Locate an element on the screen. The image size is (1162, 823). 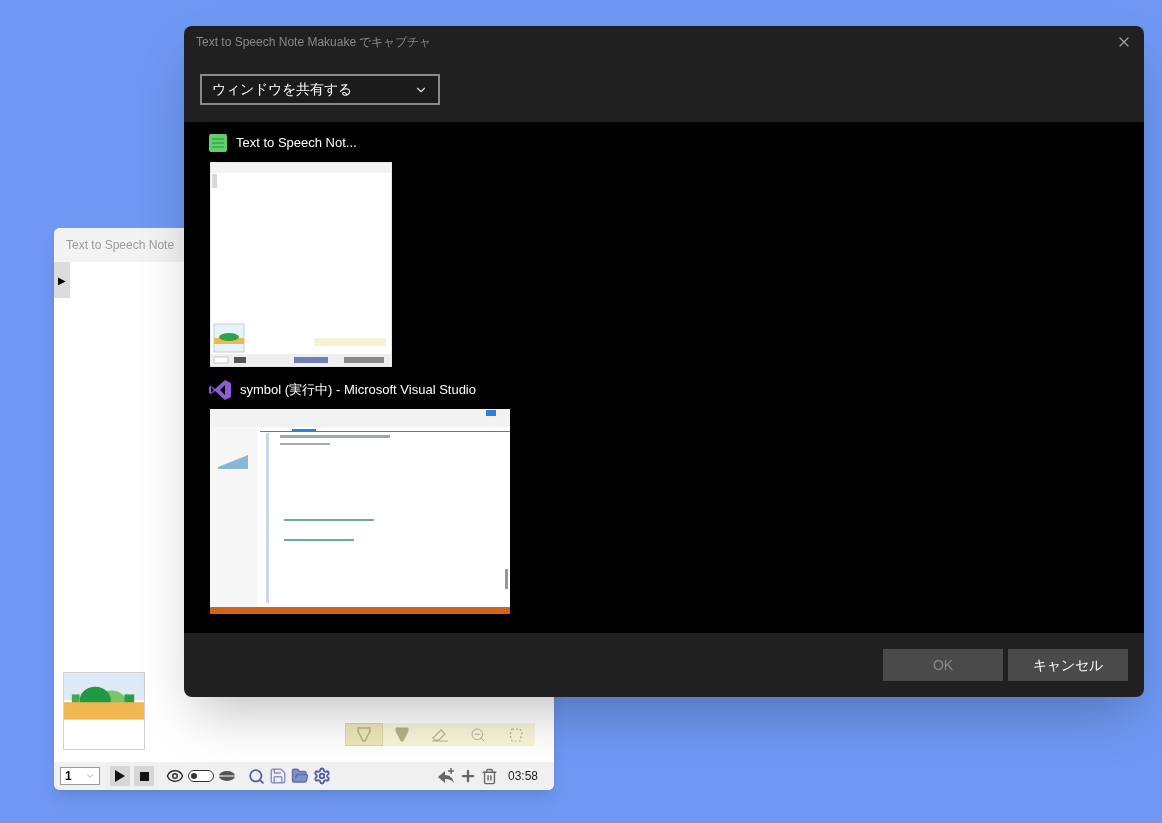
stop-icon is located at coordinates (144, 776).